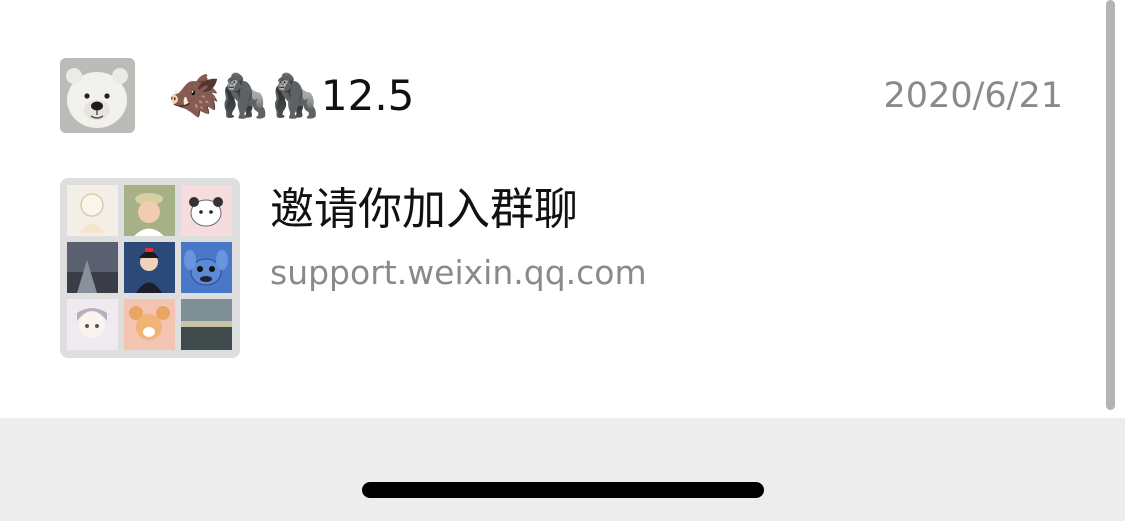 Image resolution: width=1125 pixels, height=521 pixels. I want to click on group-avatar-grid-icon, so click(150, 268).